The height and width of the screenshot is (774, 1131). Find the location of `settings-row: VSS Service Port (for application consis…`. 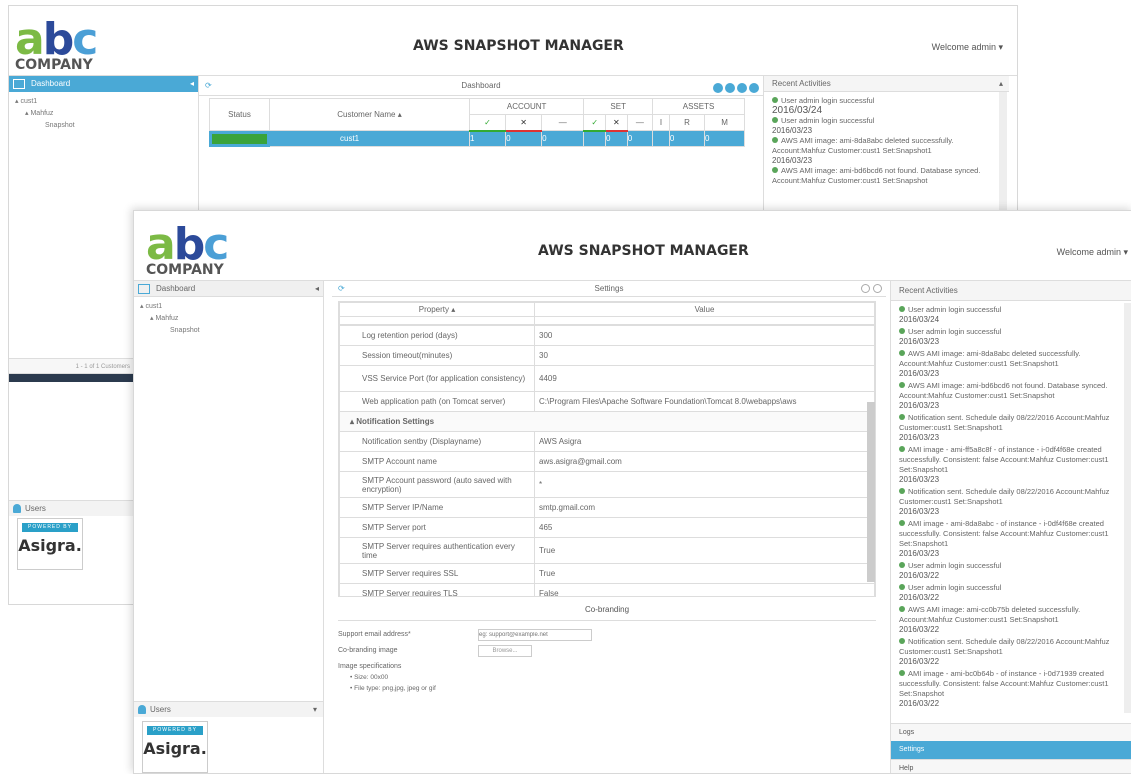

settings-row: VSS Service Port (for application consis… is located at coordinates (607, 378).